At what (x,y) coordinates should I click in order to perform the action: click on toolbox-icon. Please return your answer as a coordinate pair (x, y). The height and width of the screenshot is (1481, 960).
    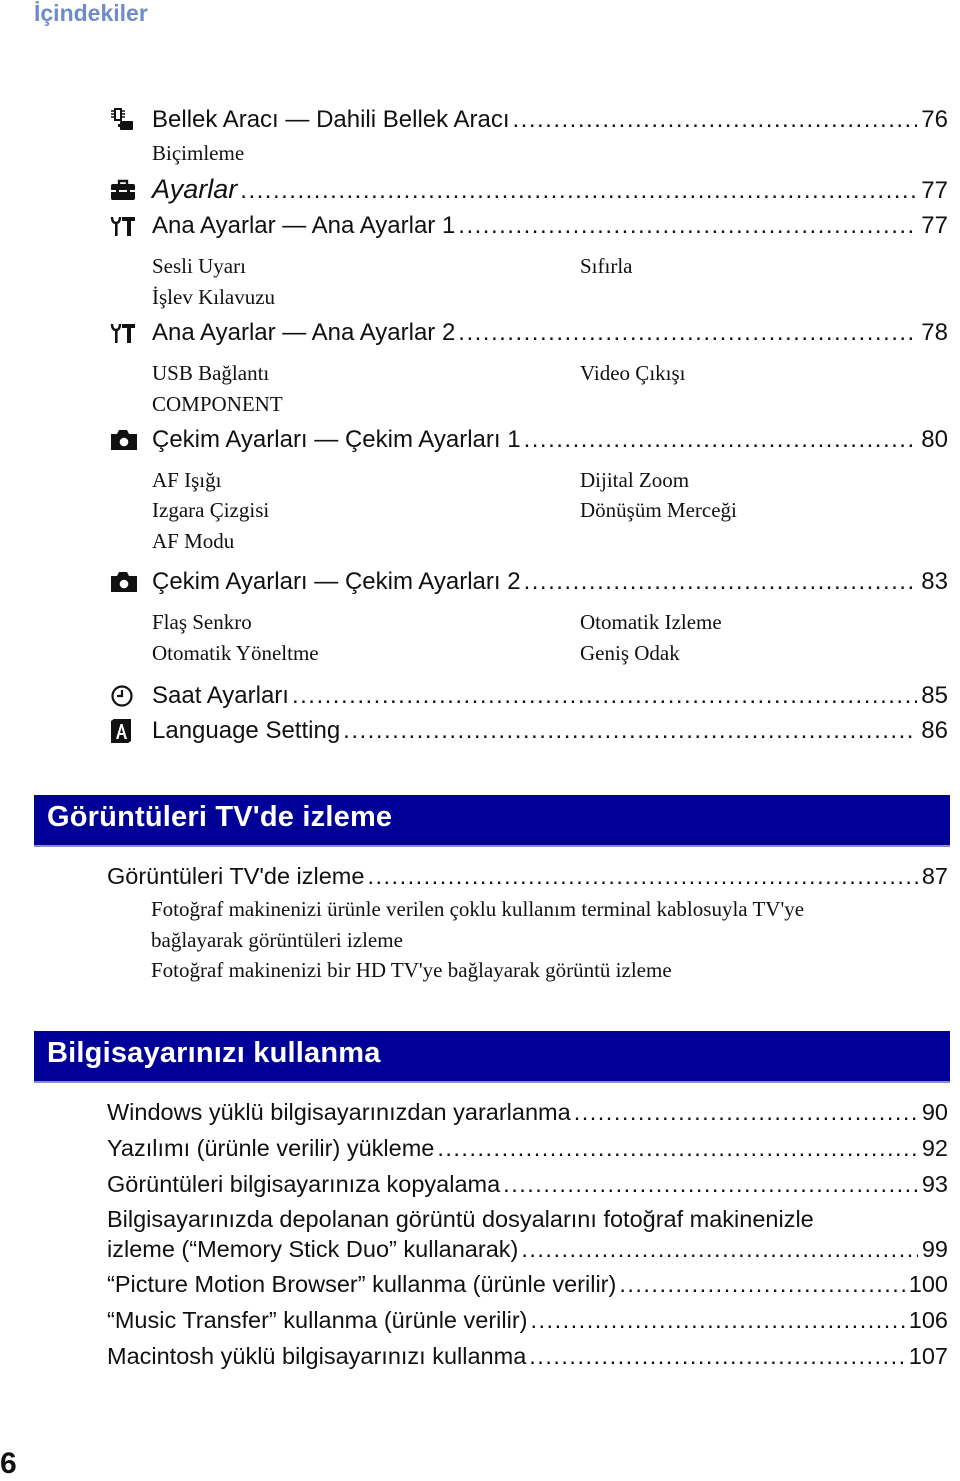
    Looking at the image, I should click on (131, 190).